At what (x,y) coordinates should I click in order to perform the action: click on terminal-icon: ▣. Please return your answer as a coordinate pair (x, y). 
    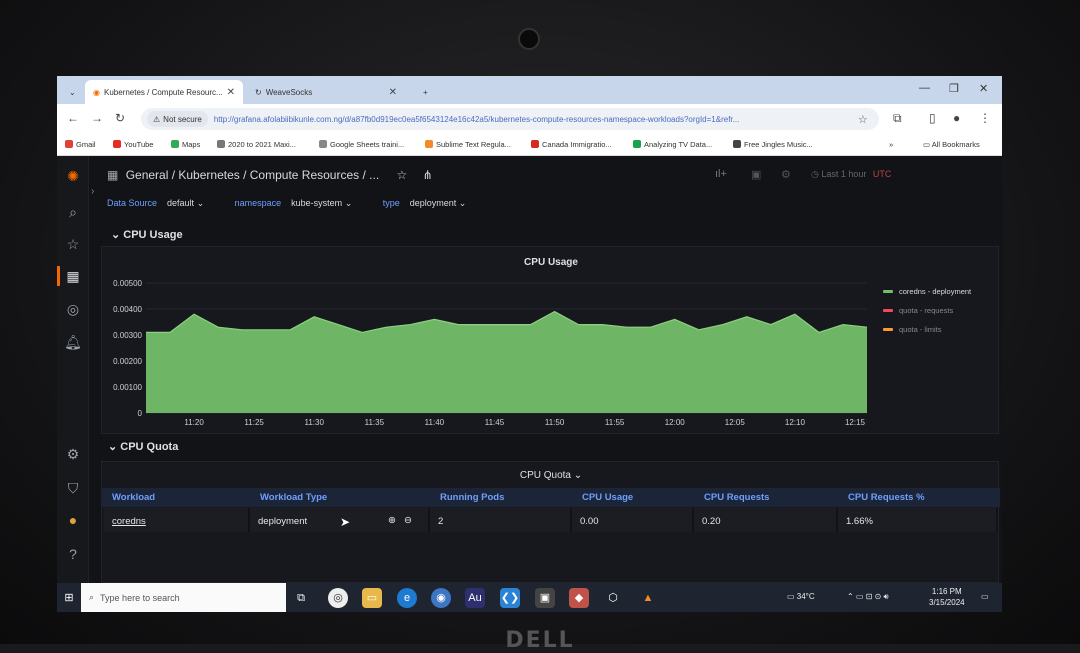
    Looking at the image, I should click on (545, 598).